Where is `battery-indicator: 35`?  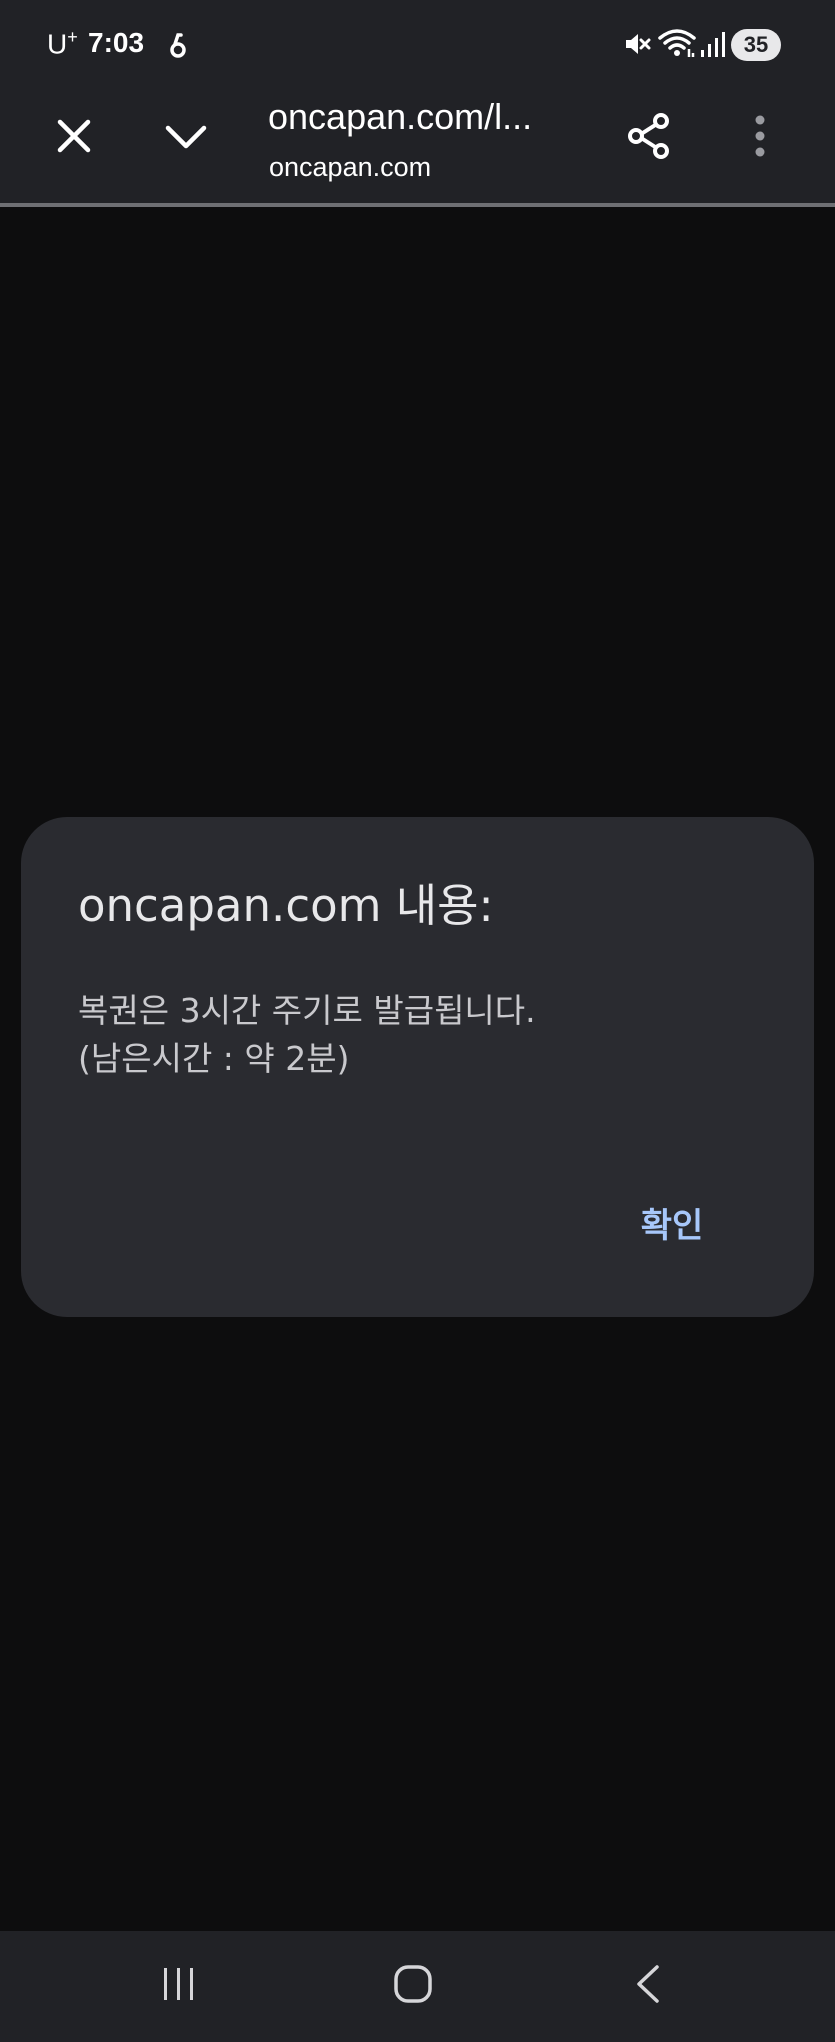
battery-indicator: 35 is located at coordinates (756, 45).